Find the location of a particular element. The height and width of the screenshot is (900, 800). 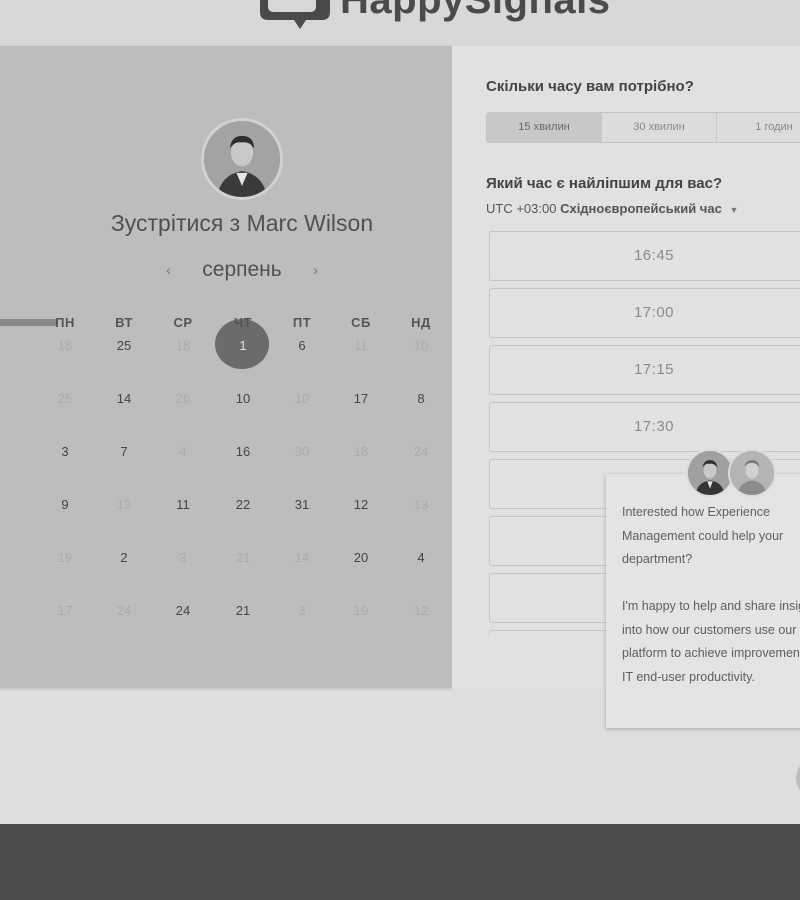

calendar-day: 7 is located at coordinates (124, 451).